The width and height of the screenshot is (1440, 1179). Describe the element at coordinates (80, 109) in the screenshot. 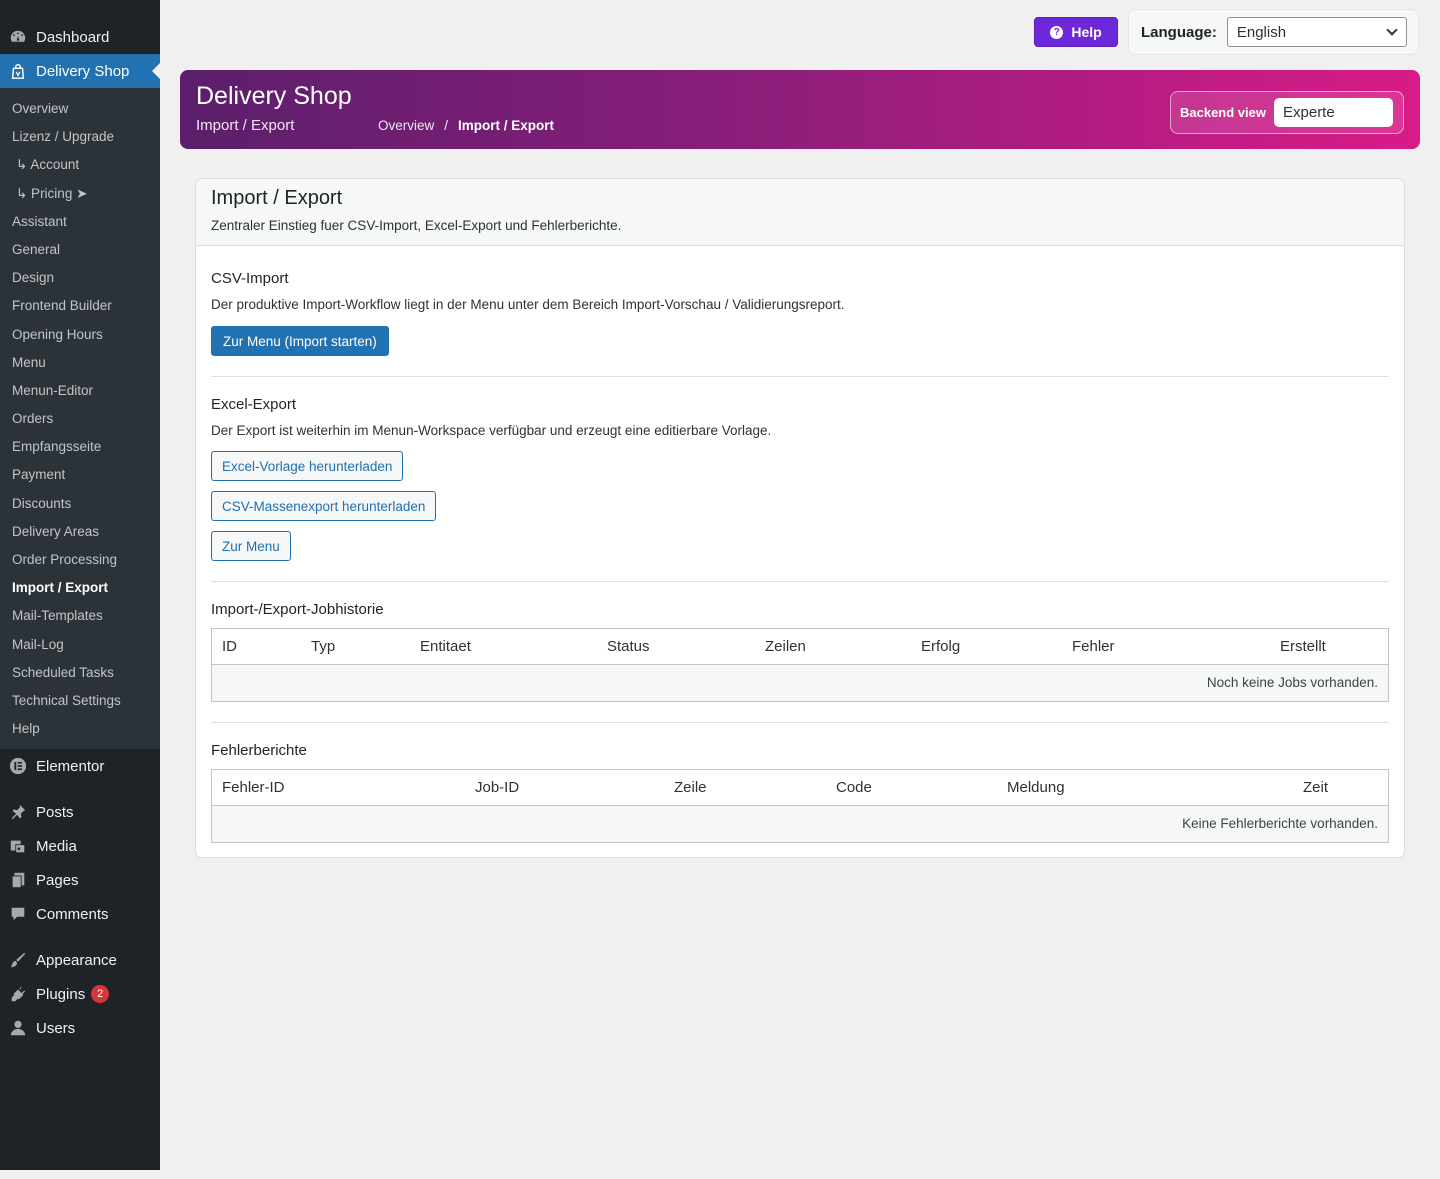

I see `submenu-item-overview: Overview` at that location.